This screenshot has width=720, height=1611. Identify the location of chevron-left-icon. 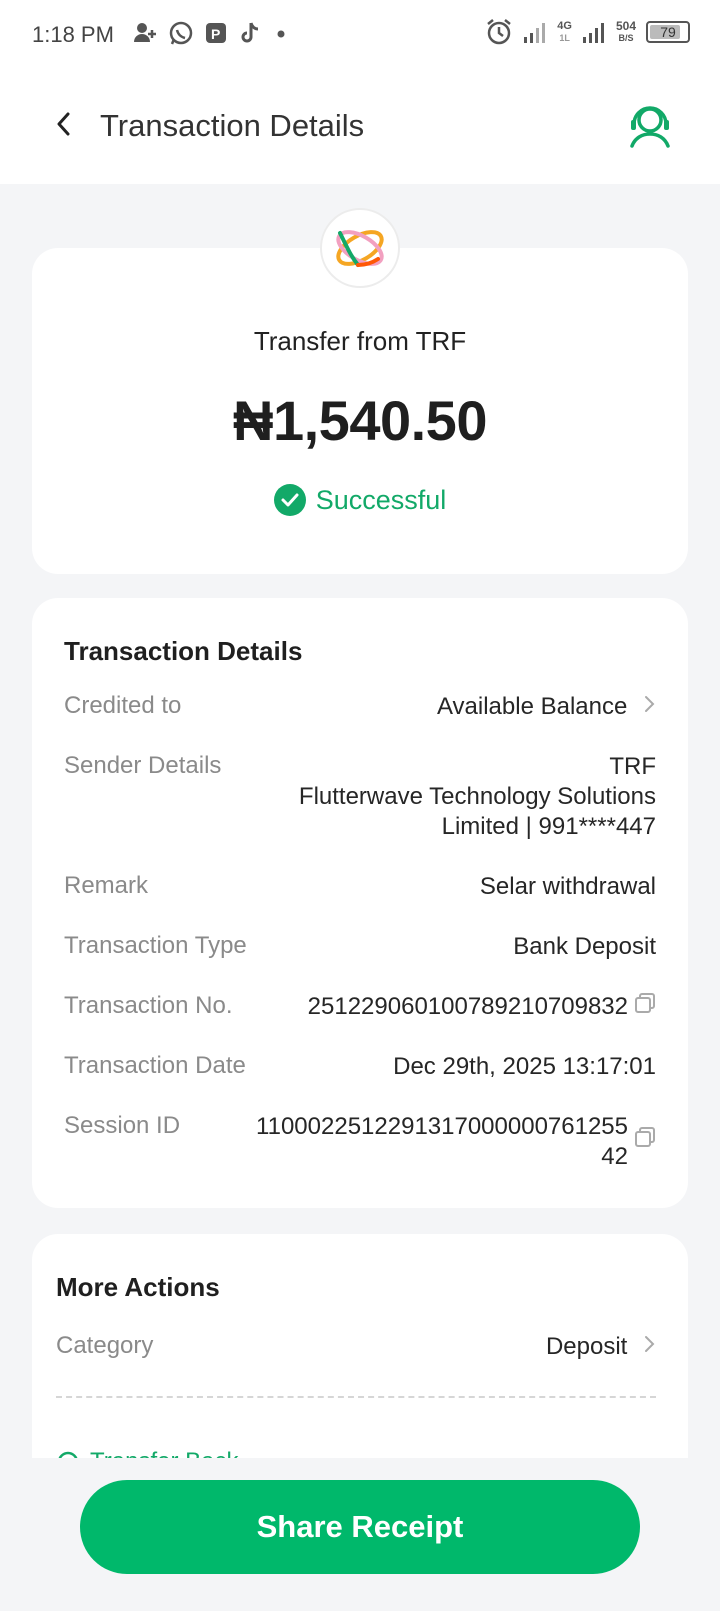
(63, 124).